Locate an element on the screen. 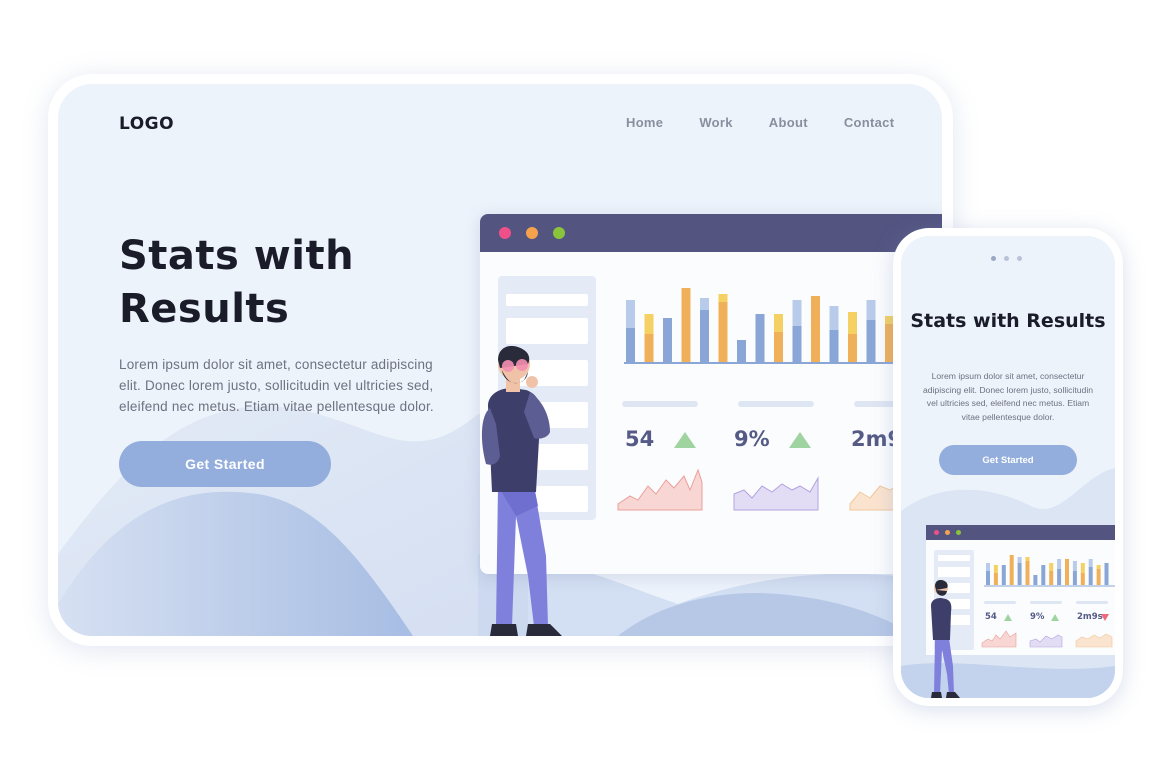 The height and width of the screenshot is (780, 1170). main-nav: Home Work About Contact is located at coordinates (760, 122).